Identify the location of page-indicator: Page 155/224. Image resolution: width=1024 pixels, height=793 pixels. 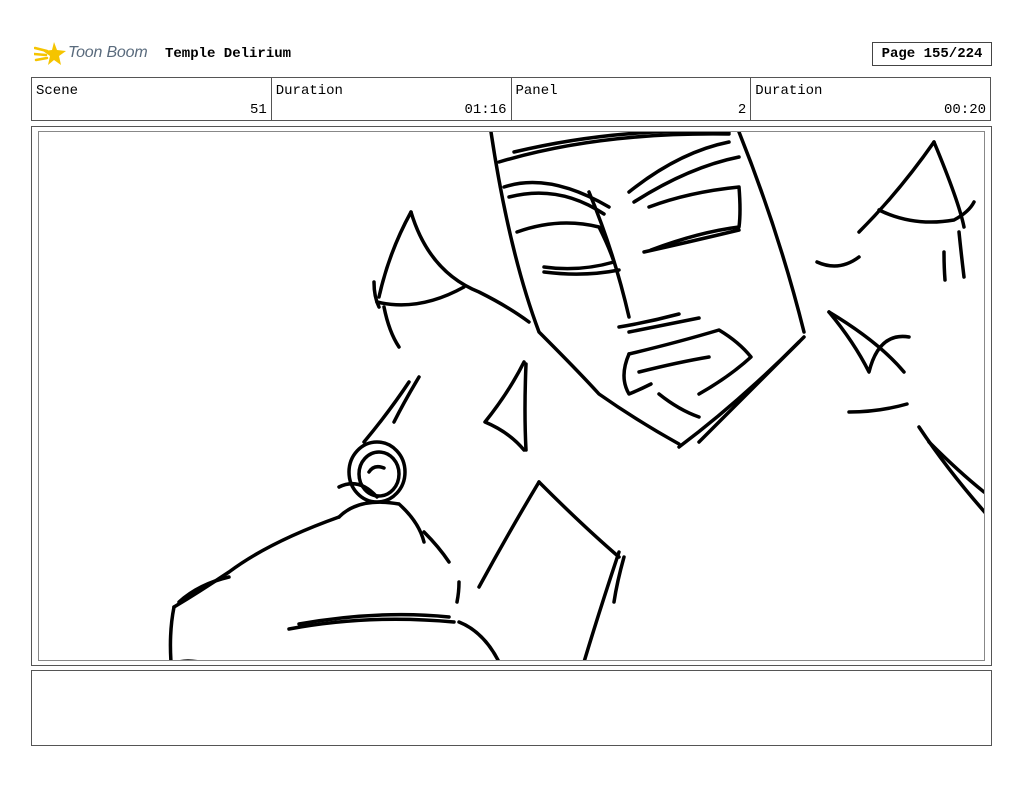
(932, 54).